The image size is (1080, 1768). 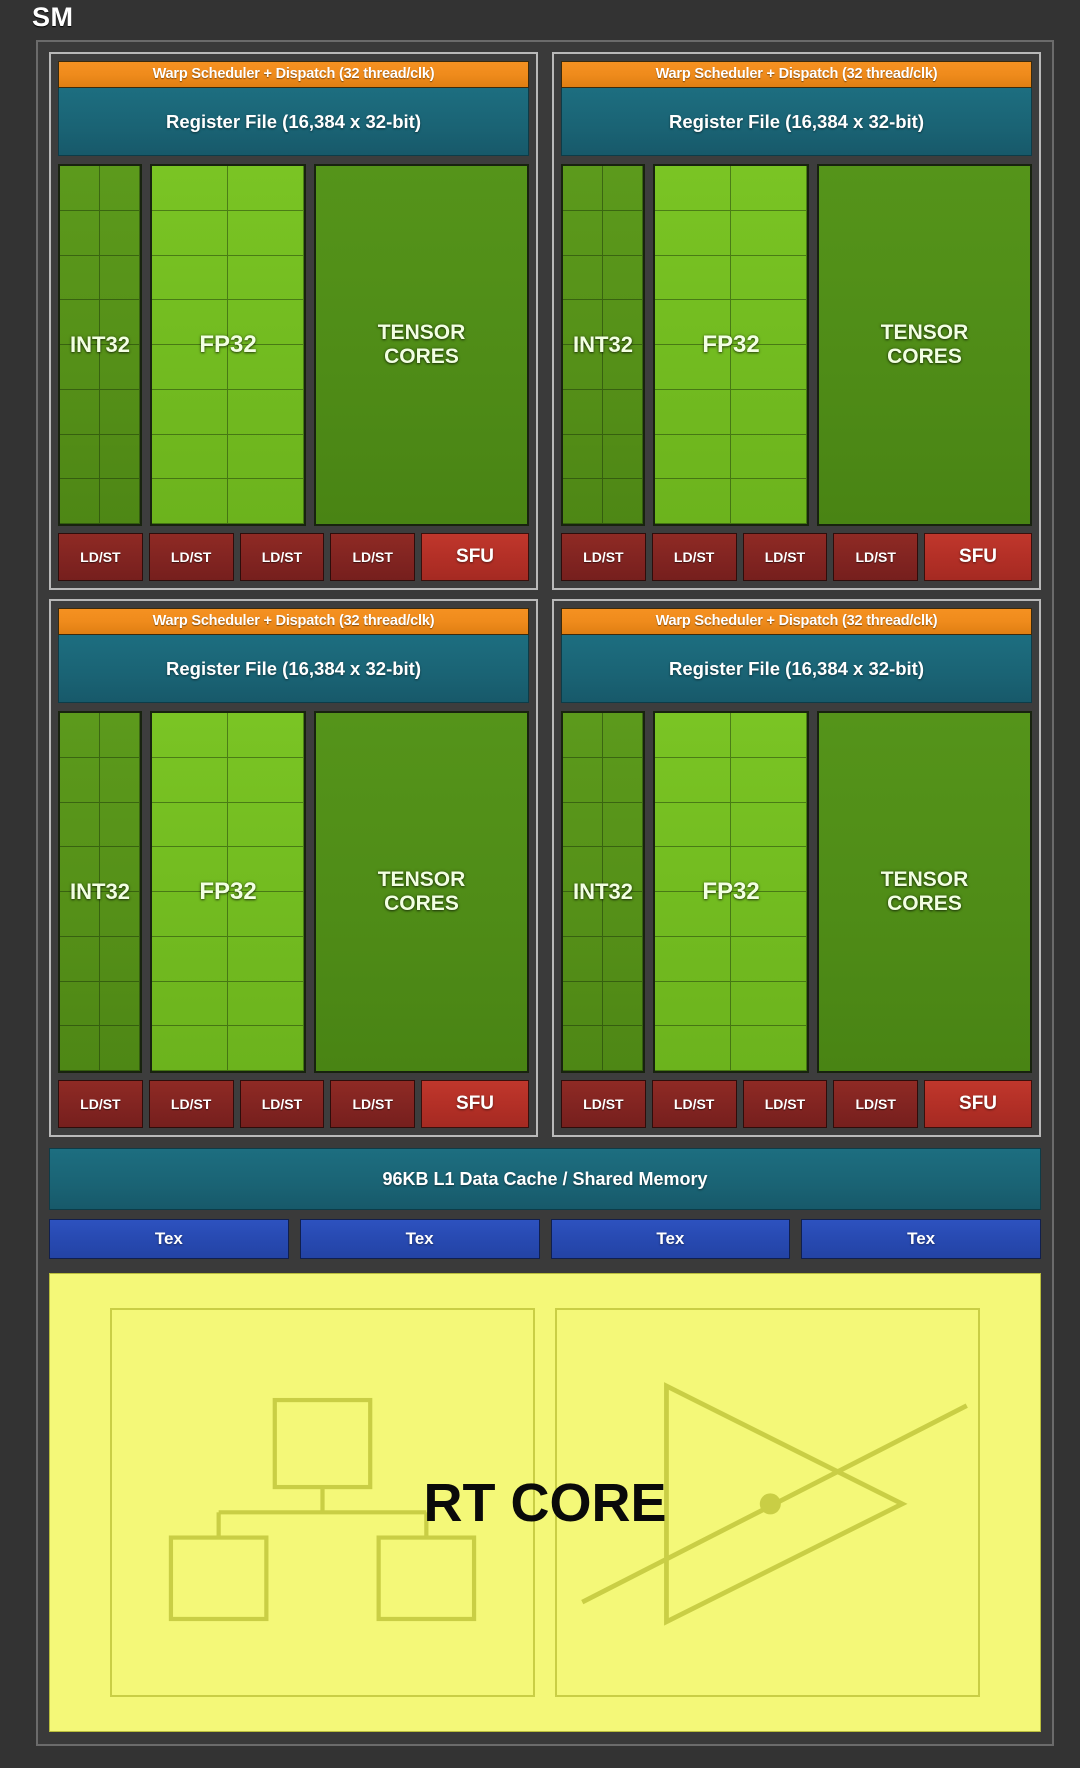 I want to click on tensor-cores-unit-2: TENSOR CORES, so click(x=421, y=892).